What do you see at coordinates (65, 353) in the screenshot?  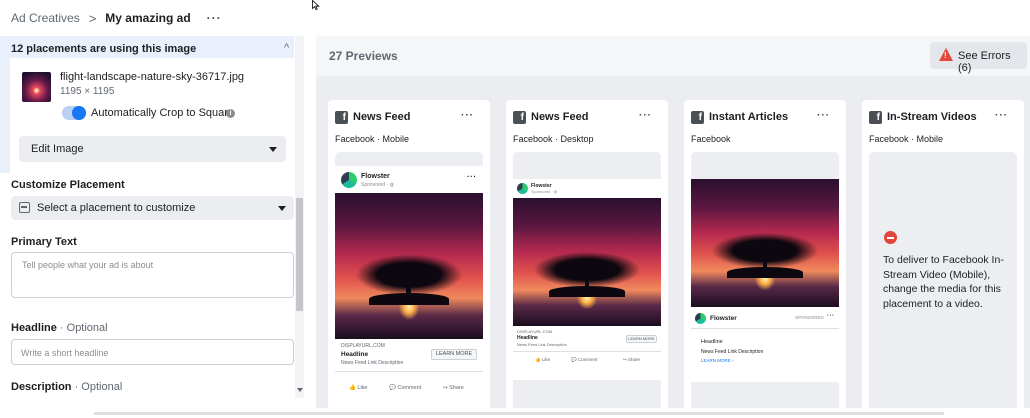 I see `headline-placeholder: Write a short headline` at bounding box center [65, 353].